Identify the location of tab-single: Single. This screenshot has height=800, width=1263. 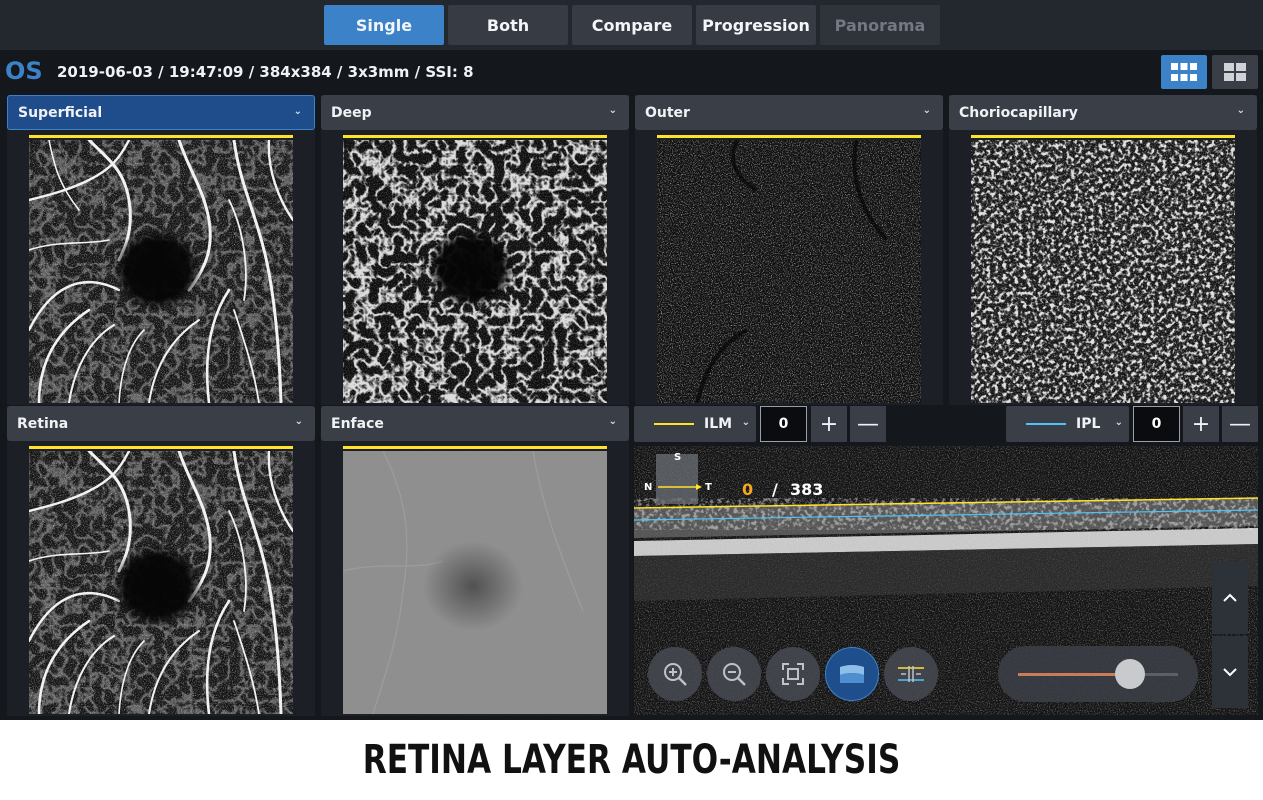
(384, 25).